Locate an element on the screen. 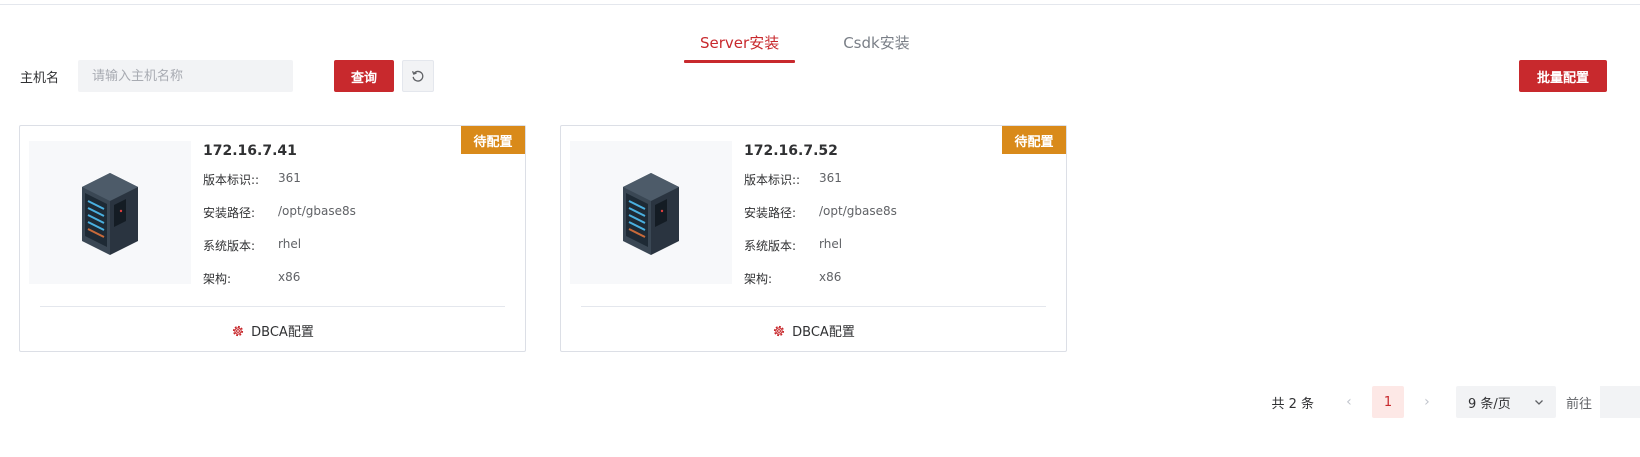  next-page-button: › is located at coordinates (1427, 402).